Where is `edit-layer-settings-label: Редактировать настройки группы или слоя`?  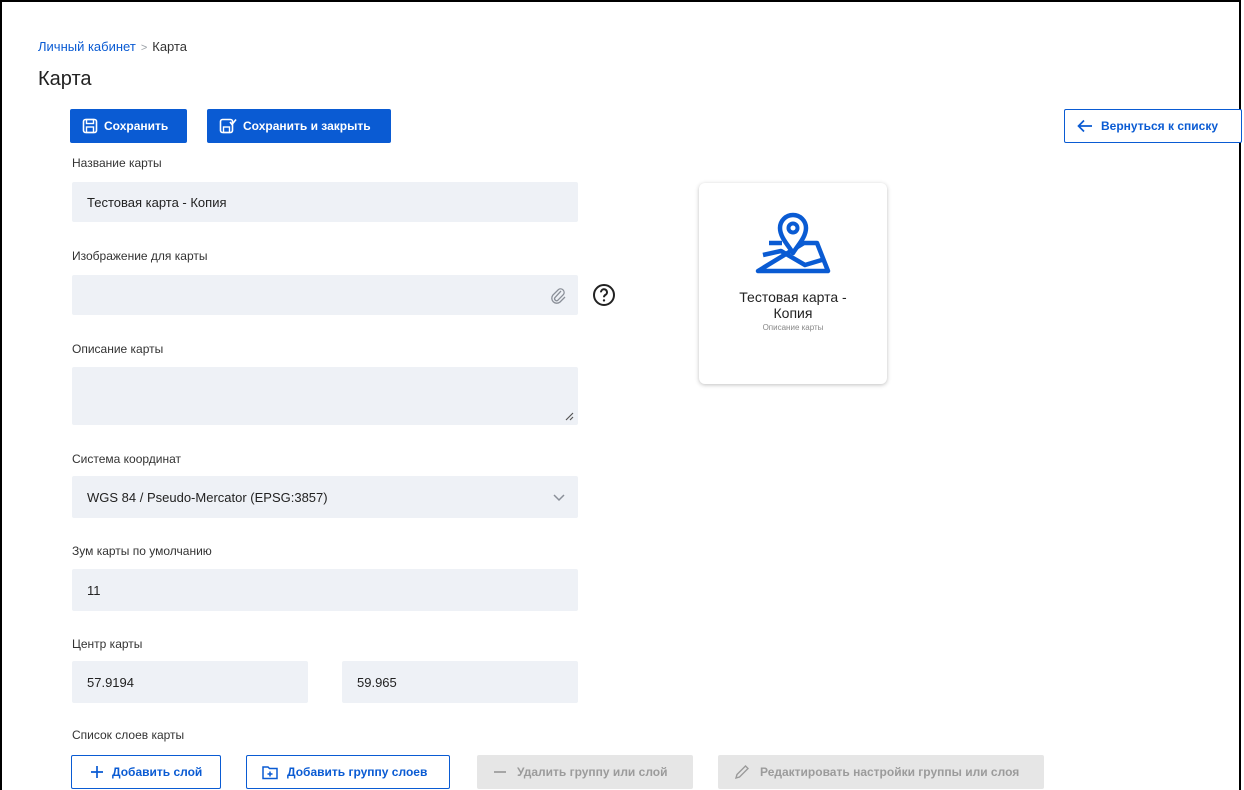
edit-layer-settings-label: Редактировать настройки группы или слоя is located at coordinates (890, 772).